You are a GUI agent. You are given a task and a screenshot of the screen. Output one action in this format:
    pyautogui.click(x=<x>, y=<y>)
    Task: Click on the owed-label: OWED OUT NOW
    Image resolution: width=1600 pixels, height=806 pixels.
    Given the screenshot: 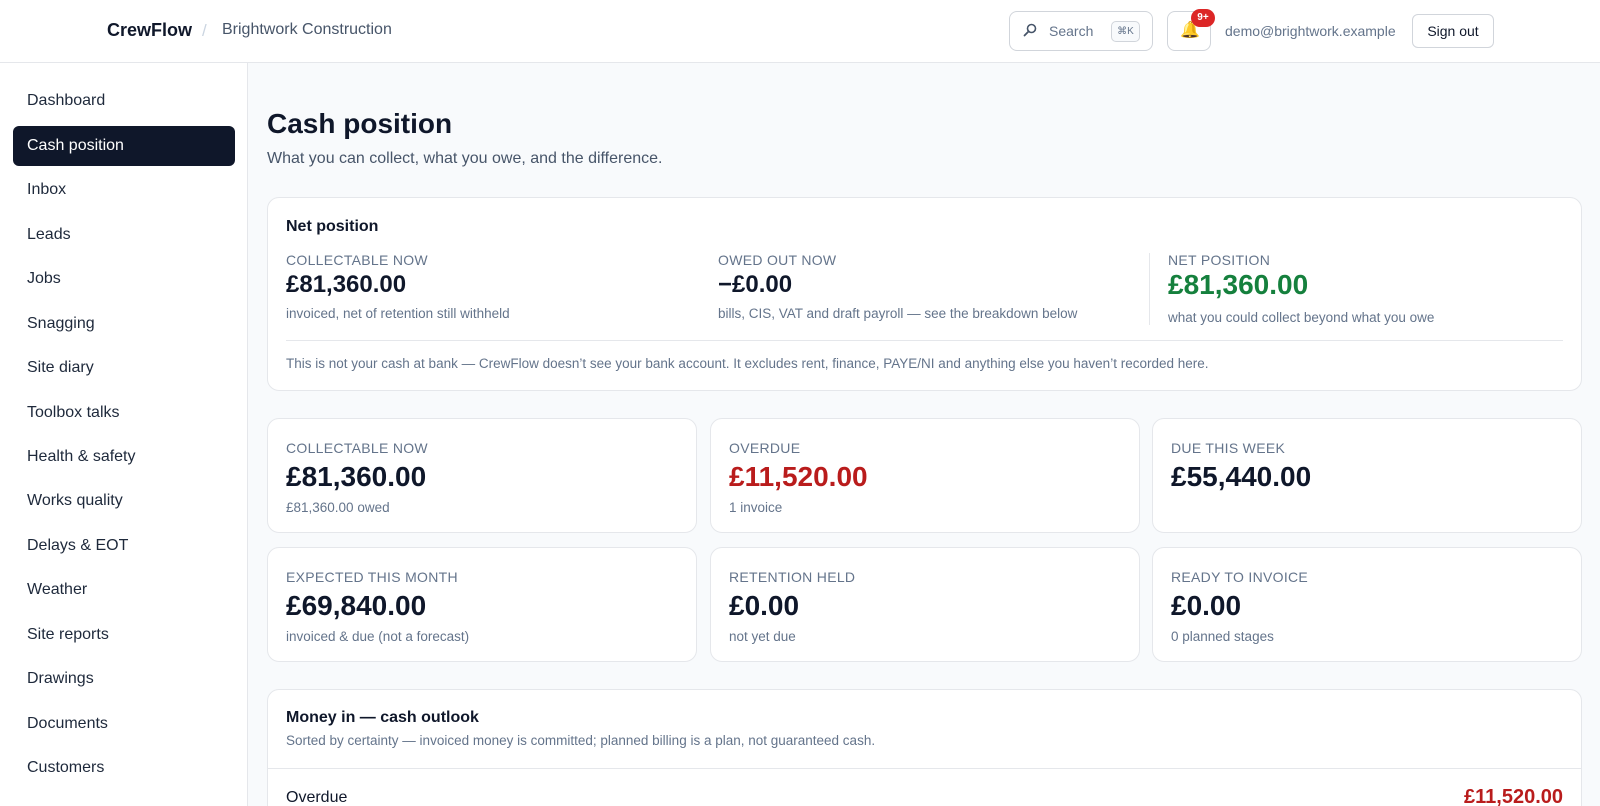 What is the action you would take?
    pyautogui.click(x=777, y=260)
    